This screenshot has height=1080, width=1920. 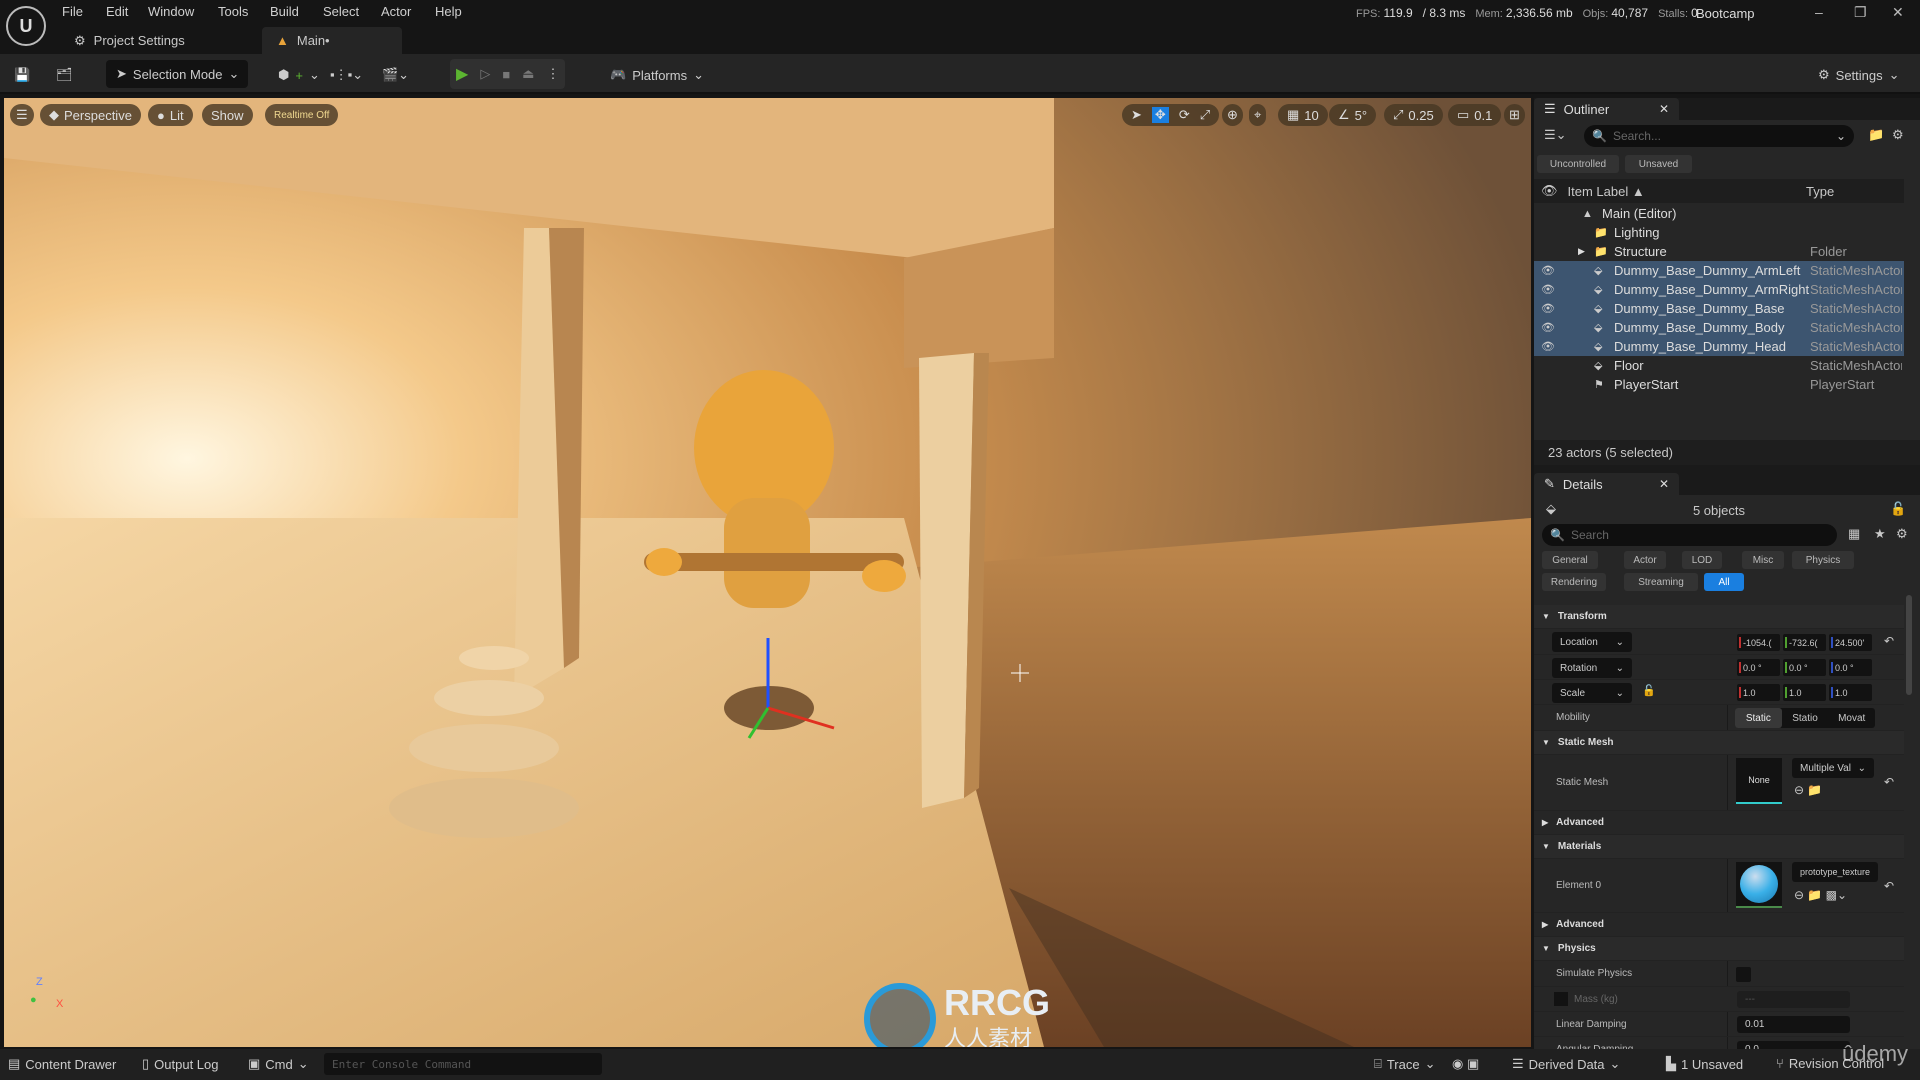 I want to click on menu-window: Window, so click(x=171, y=11).